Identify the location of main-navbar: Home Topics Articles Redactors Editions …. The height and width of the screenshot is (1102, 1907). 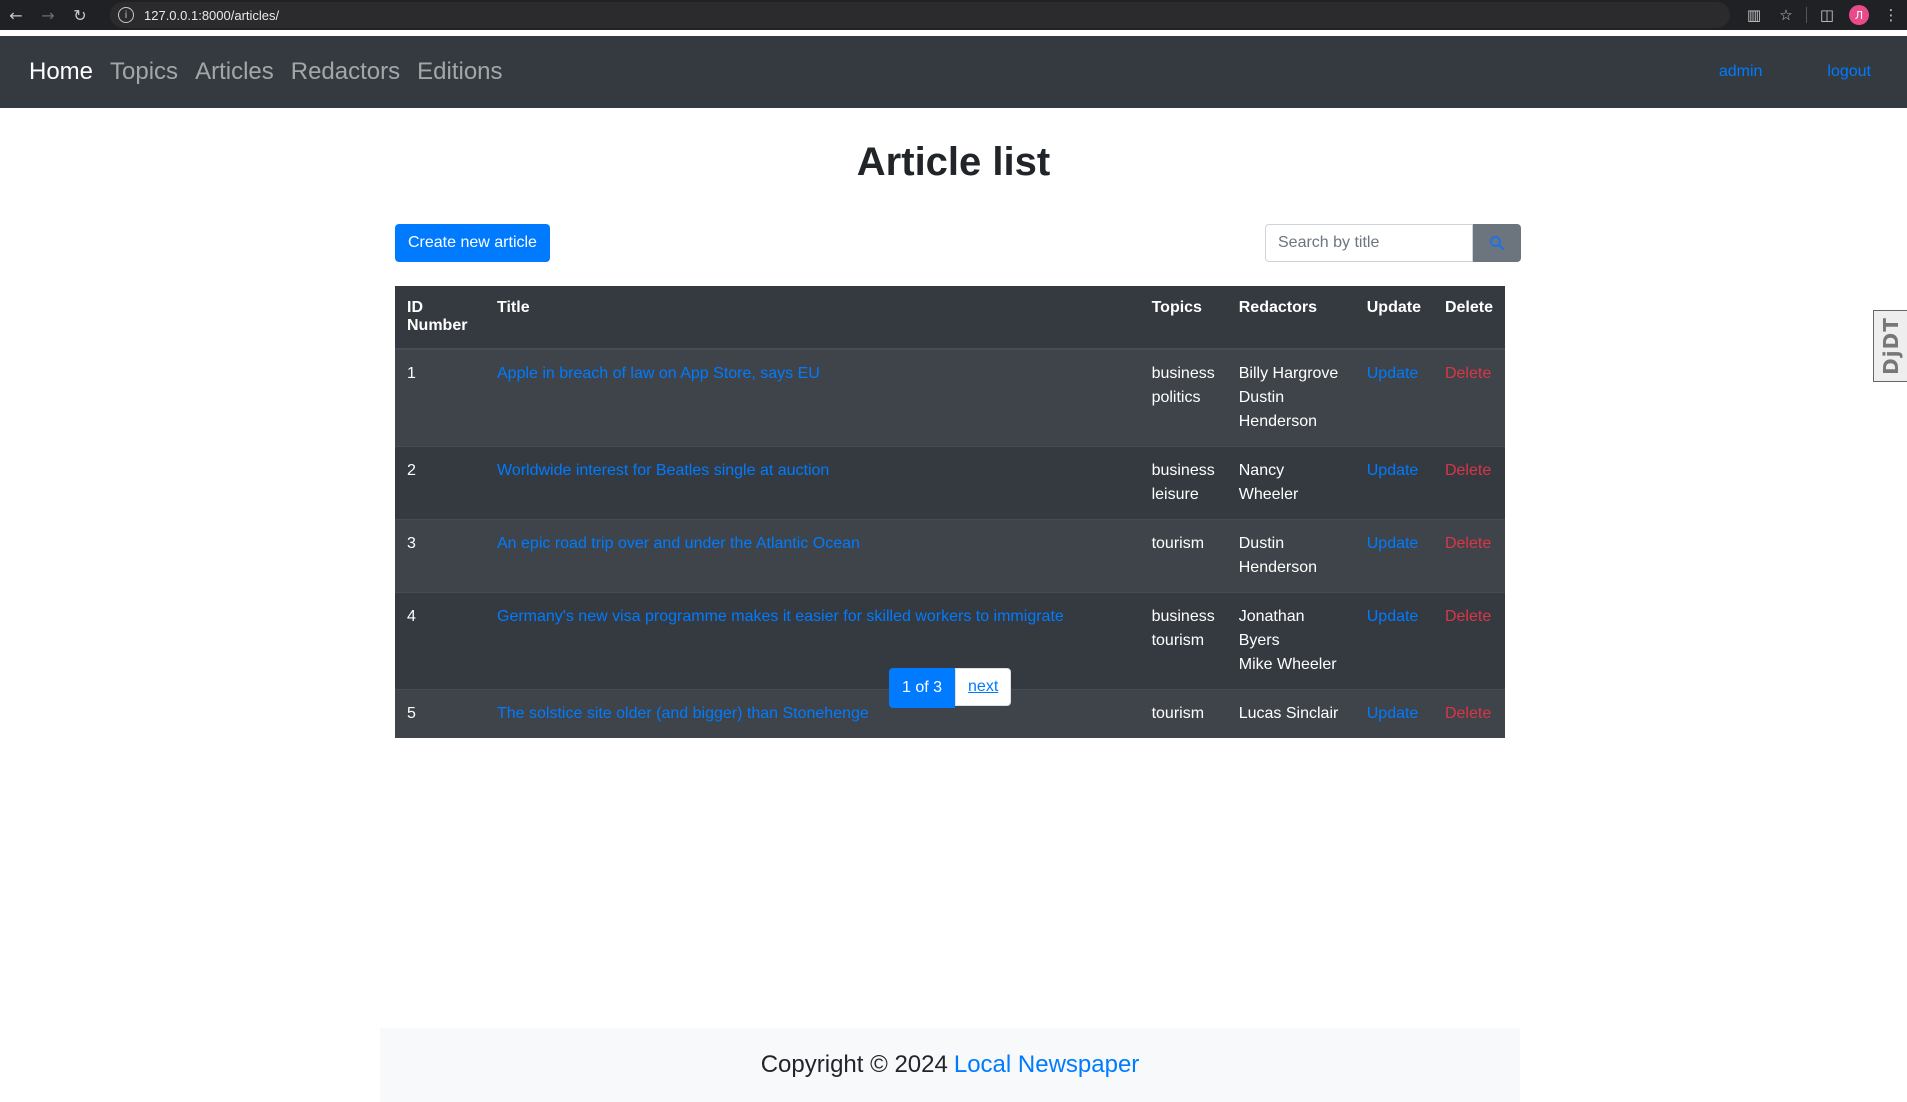
(953, 72).